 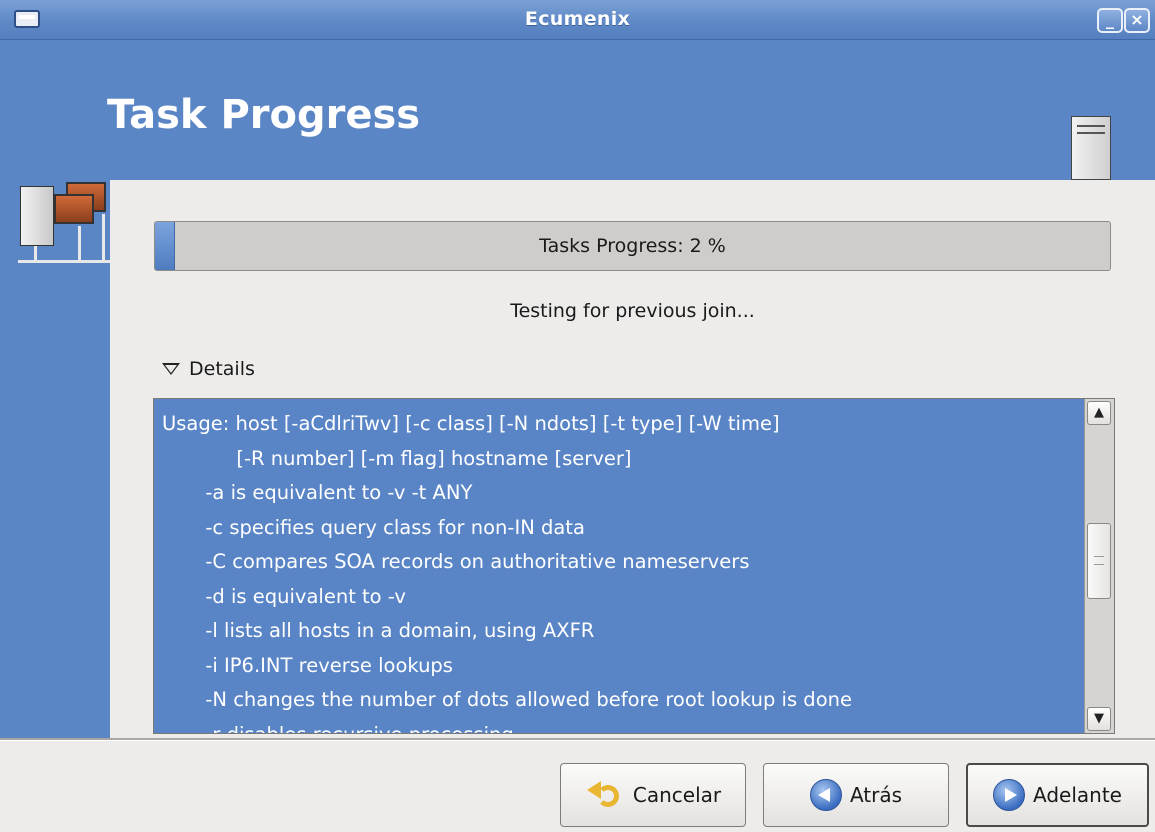 What do you see at coordinates (284, 596) in the screenshot?
I see `log-line: -d is equivalent to -v` at bounding box center [284, 596].